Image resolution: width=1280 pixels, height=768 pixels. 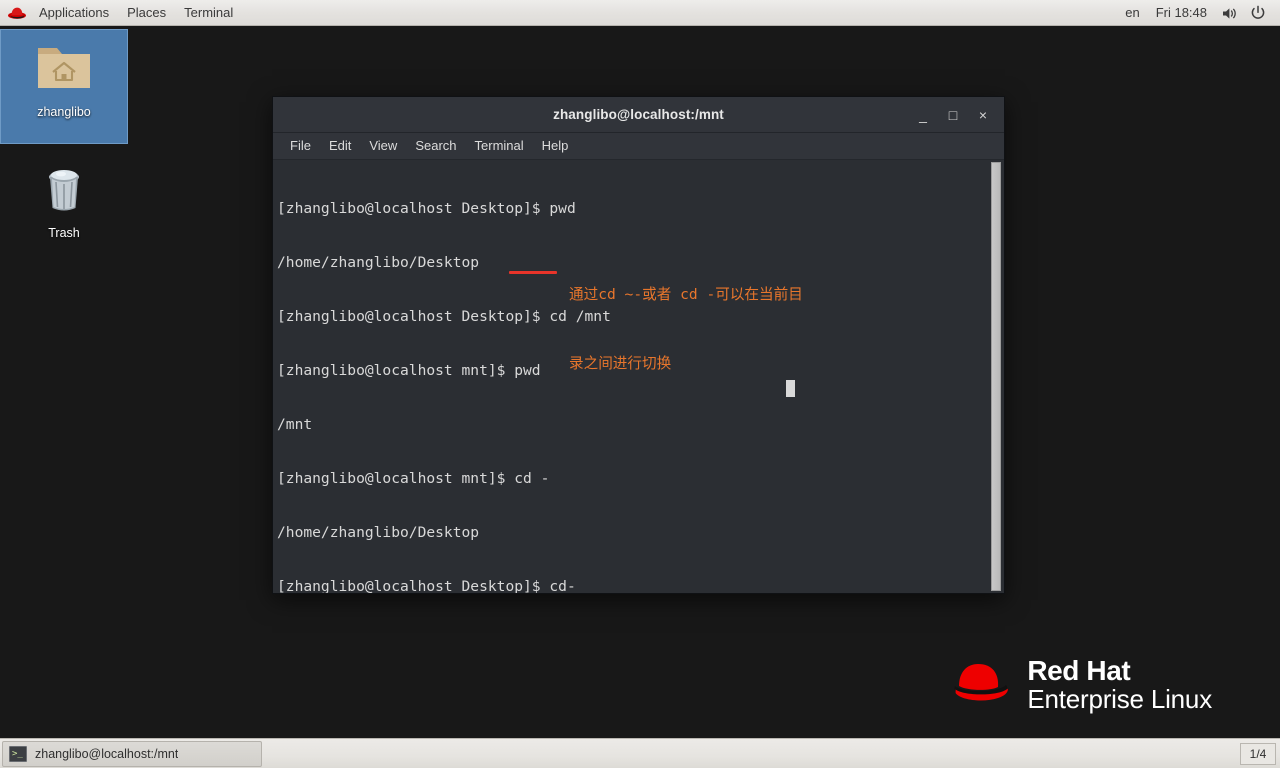 I want to click on terminal-title: zhanglibo@localhost:/mnt, so click(x=638, y=114).